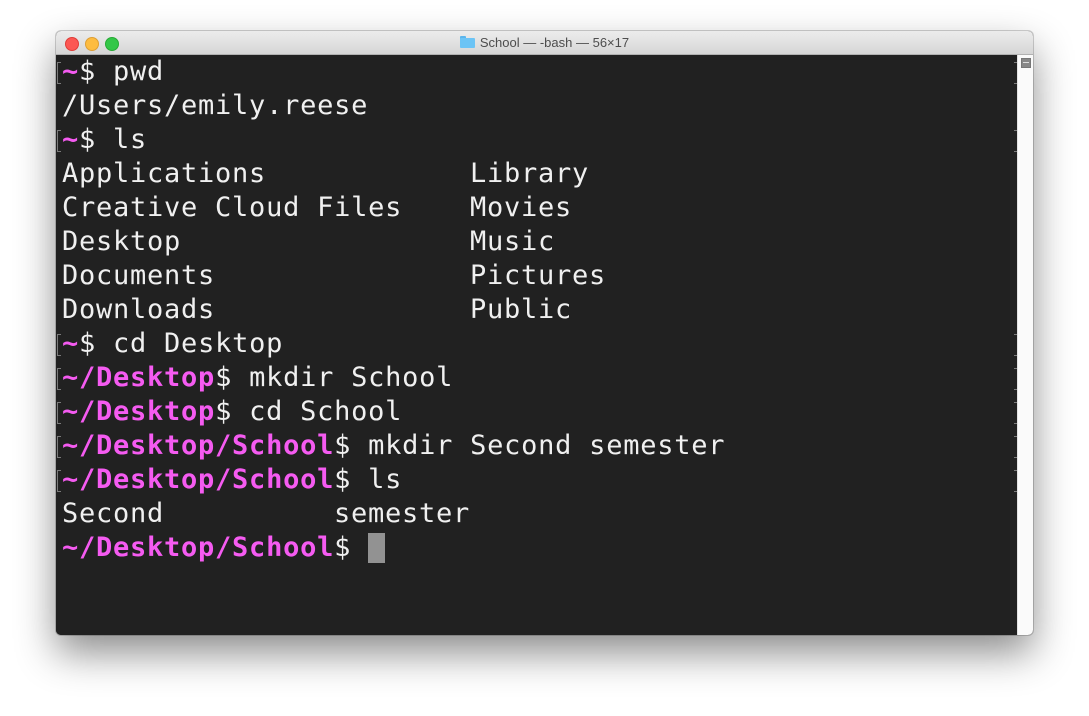 This screenshot has height=716, width=1089. I want to click on output-line: Applications Library, so click(512, 174).